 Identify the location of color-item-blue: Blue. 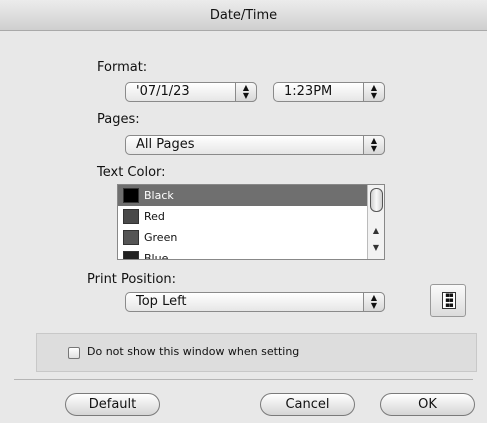
(251, 254).